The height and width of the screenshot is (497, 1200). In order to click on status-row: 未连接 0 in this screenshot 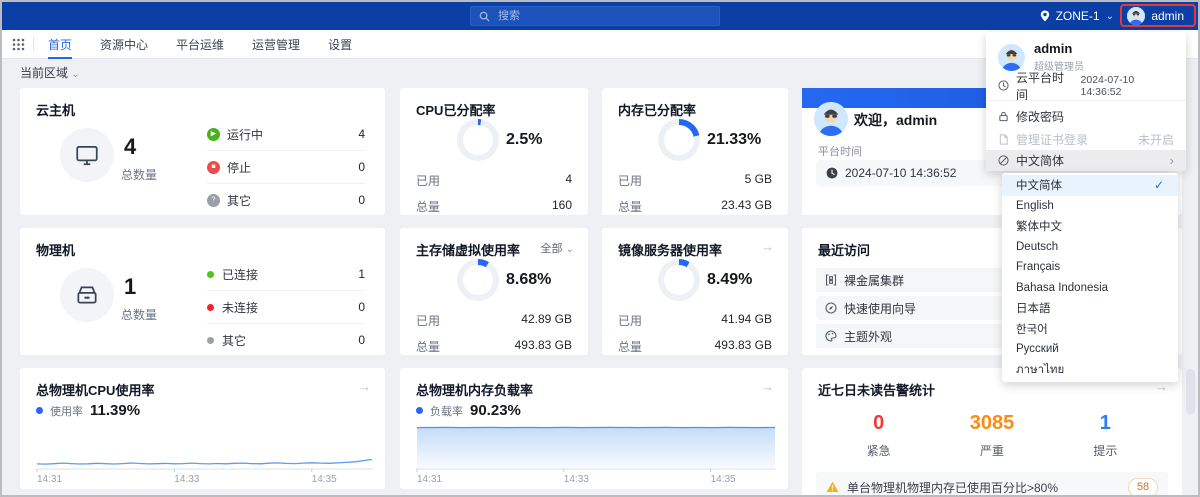, I will do `click(286, 307)`.